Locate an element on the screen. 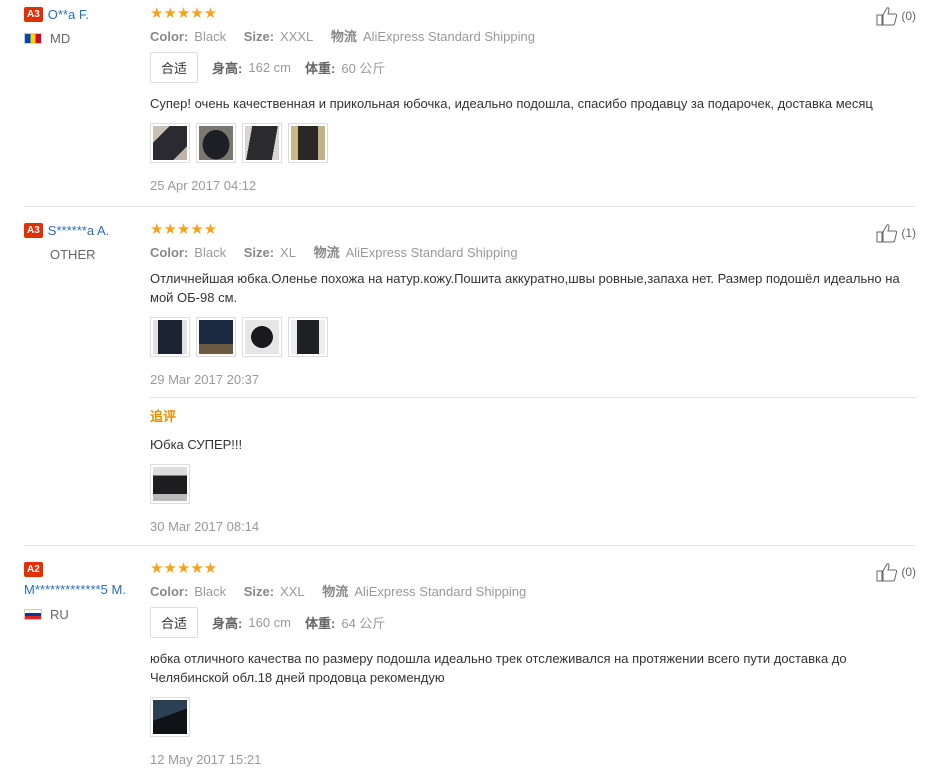  review-date: 12 May 2017 15:21 is located at coordinates (206, 759).